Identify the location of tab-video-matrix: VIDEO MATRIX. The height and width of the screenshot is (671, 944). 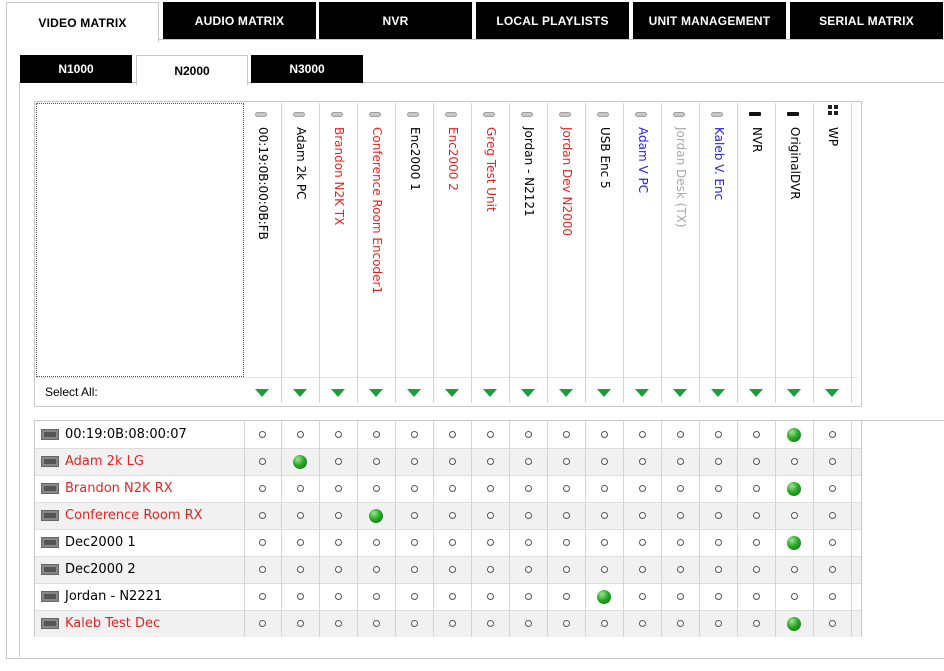
(82, 22).